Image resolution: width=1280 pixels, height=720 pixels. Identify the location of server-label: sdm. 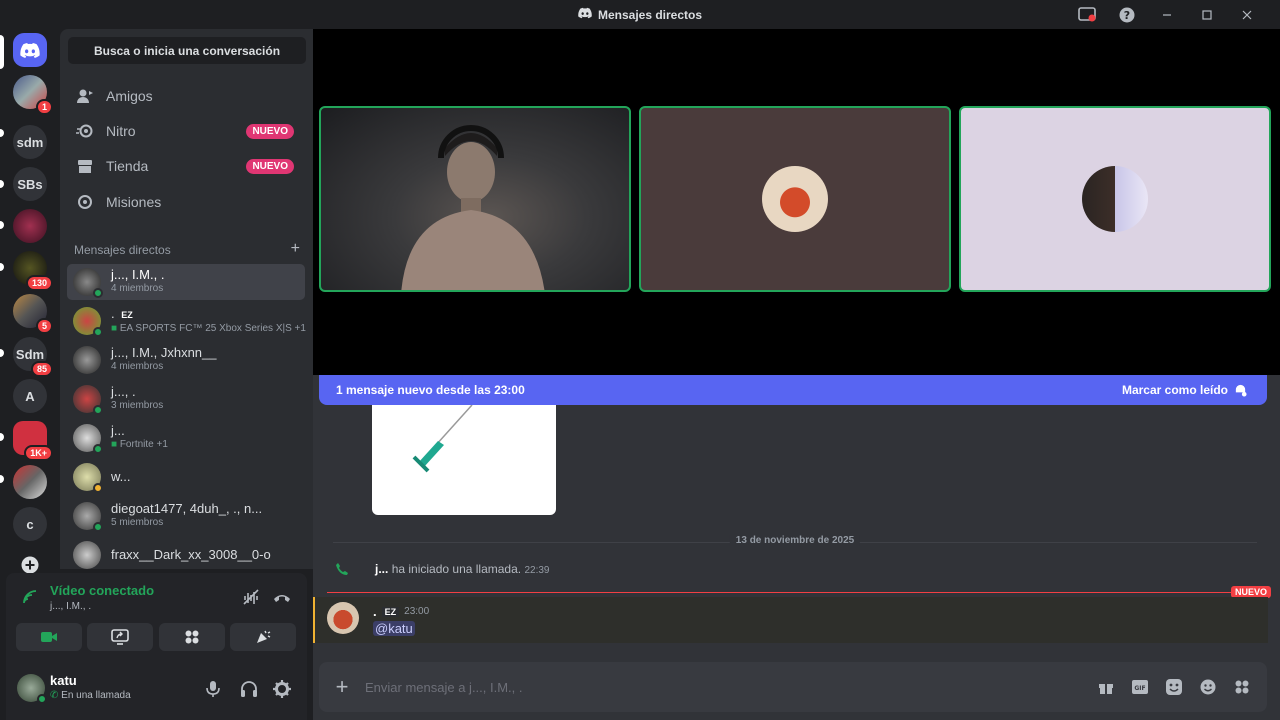
(30, 142).